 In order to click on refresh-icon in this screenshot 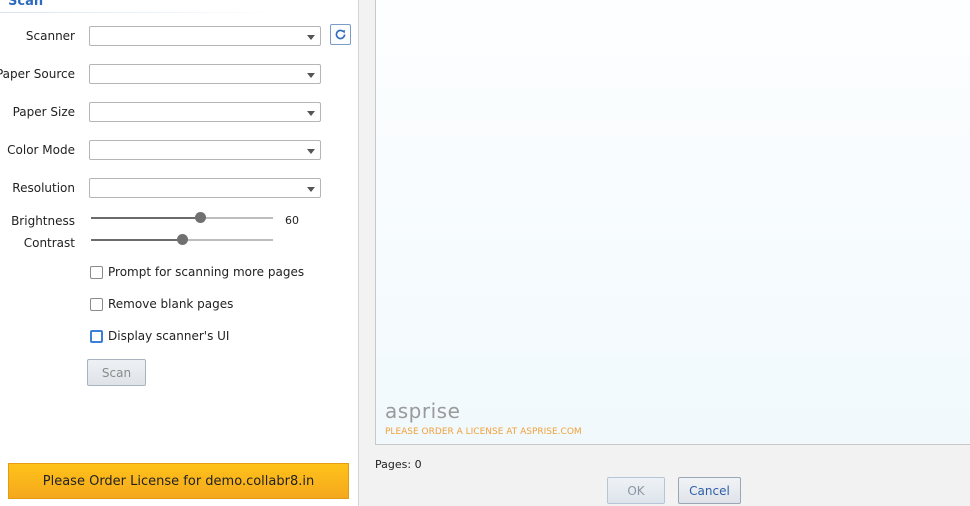, I will do `click(340, 34)`.